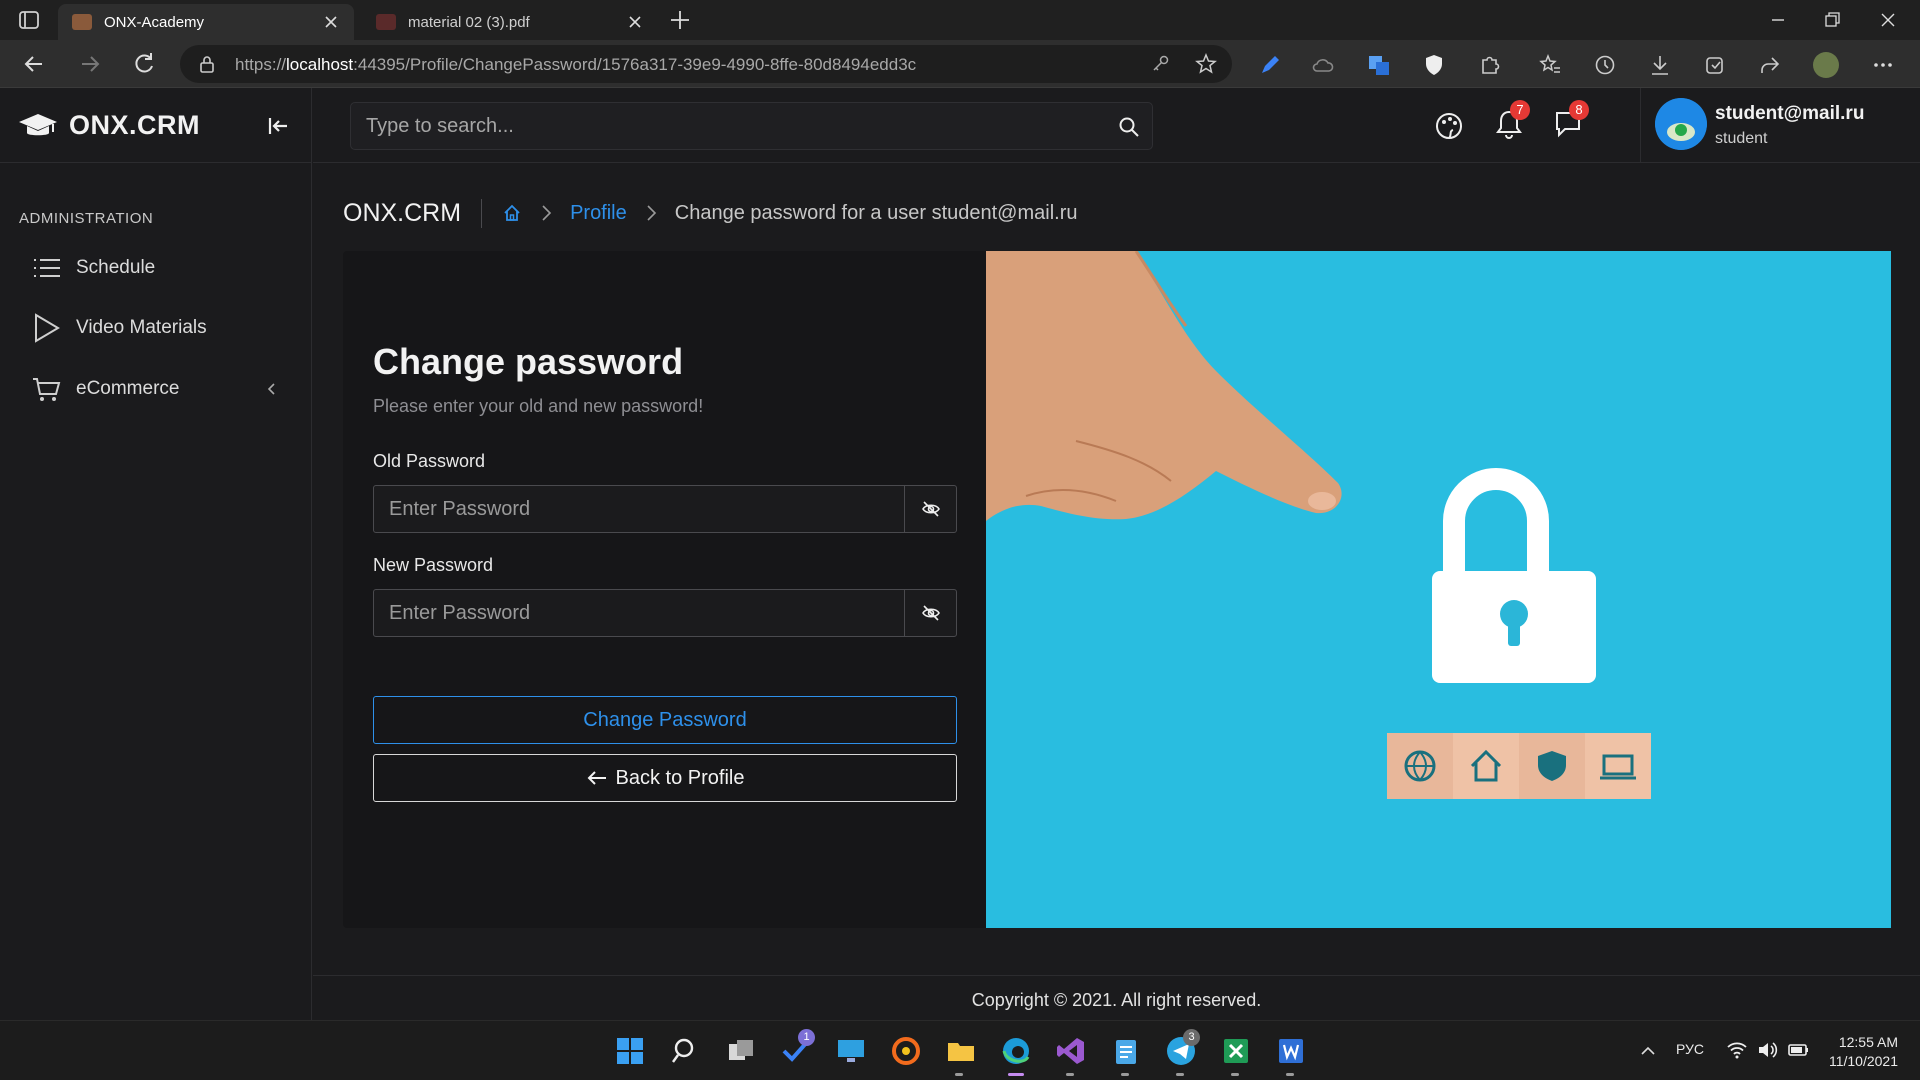 The image size is (1920, 1080). I want to click on new-tab-icon, so click(680, 20).